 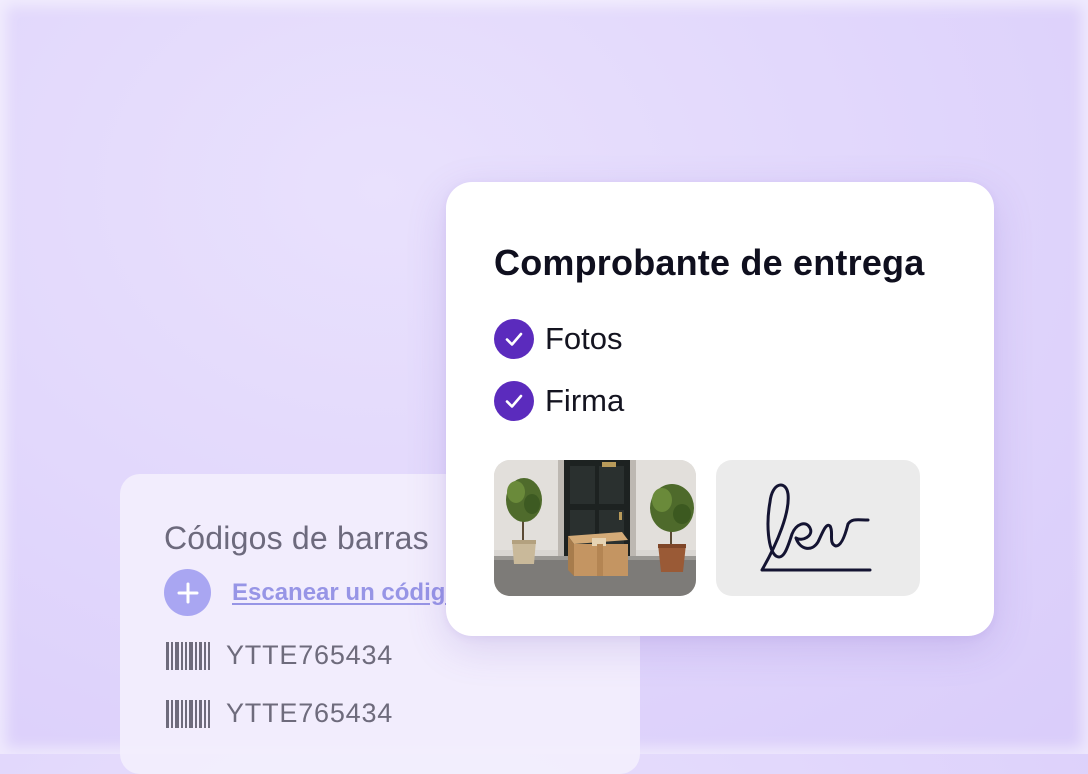 What do you see at coordinates (709, 262) in the screenshot?
I see `delivery-proof-title: Comprobante de entrega` at bounding box center [709, 262].